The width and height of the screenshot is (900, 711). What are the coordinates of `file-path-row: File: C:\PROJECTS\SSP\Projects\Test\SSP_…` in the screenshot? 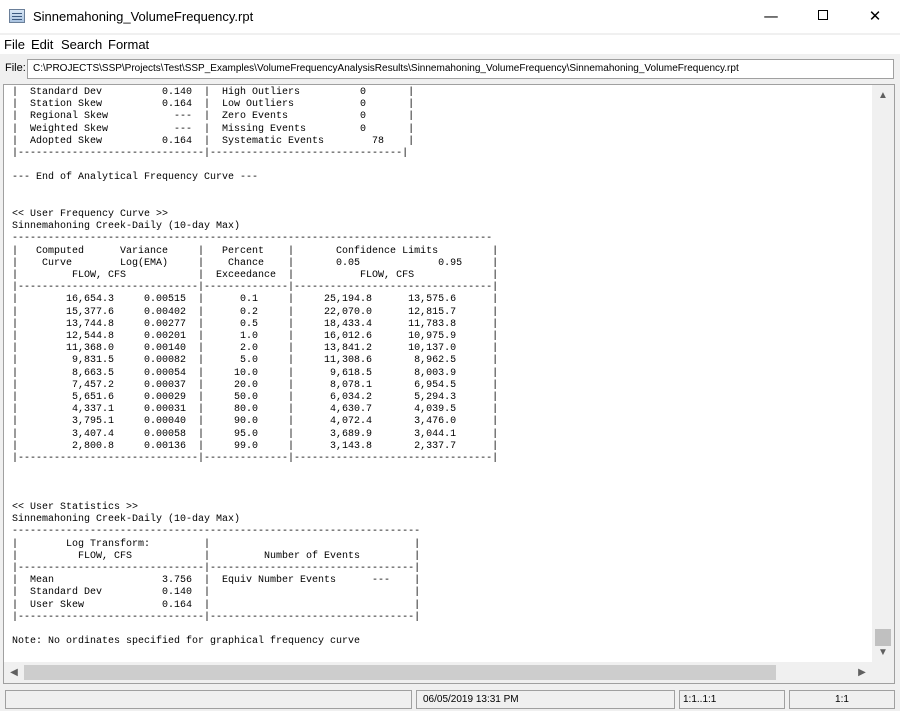 It's located at (450, 69).